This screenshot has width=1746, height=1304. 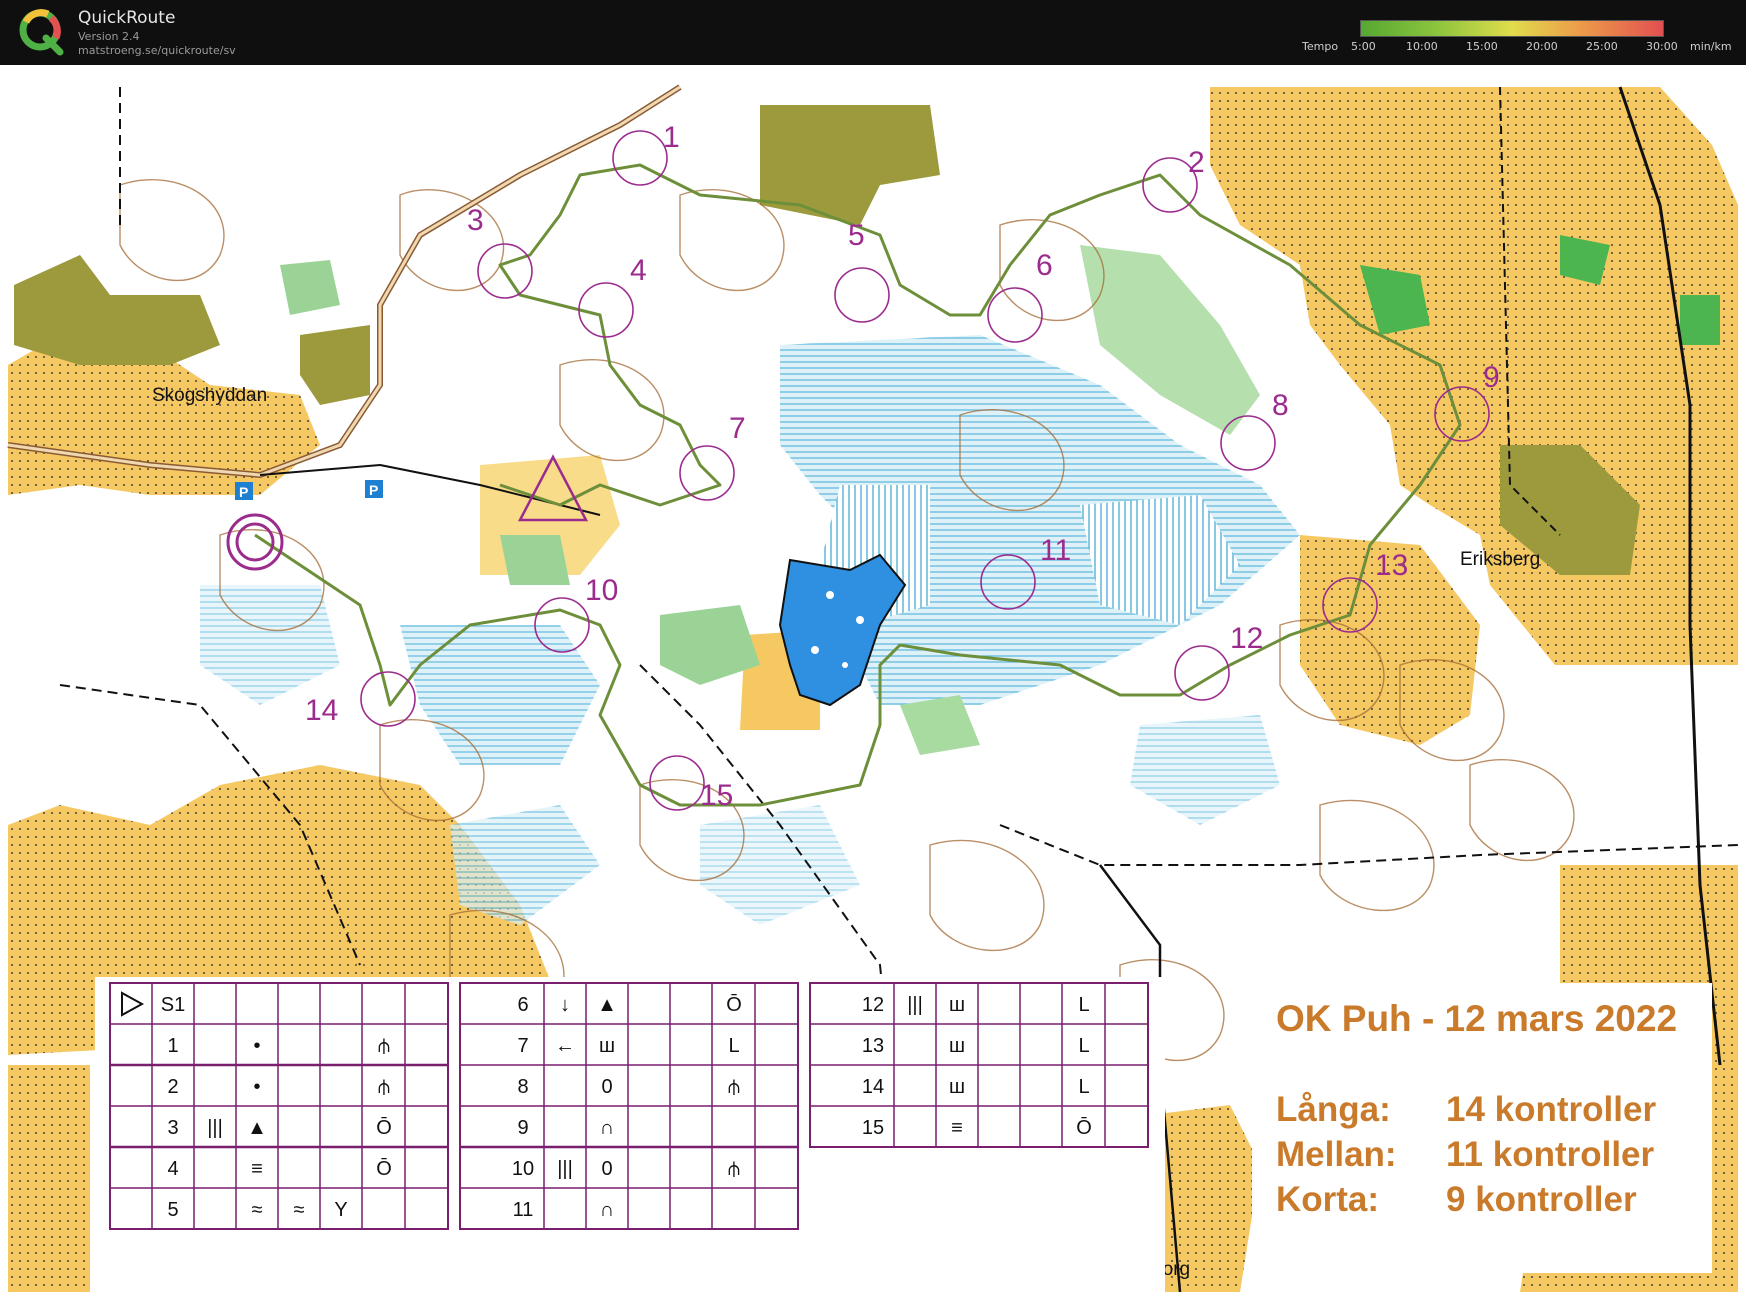 What do you see at coordinates (172, 1046) in the screenshot?
I see `svg-text: 1` at bounding box center [172, 1046].